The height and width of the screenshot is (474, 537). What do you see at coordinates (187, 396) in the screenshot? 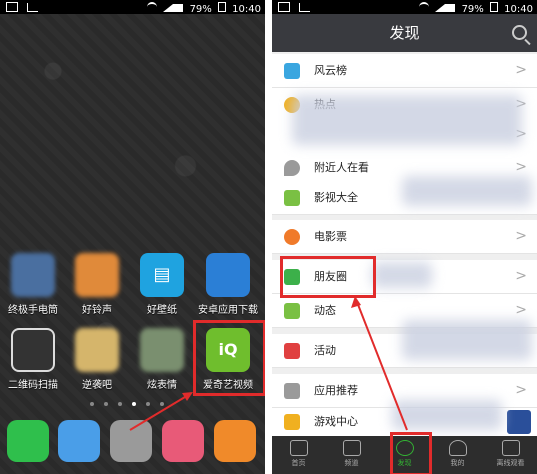
I see `arrowhead` at bounding box center [187, 396].